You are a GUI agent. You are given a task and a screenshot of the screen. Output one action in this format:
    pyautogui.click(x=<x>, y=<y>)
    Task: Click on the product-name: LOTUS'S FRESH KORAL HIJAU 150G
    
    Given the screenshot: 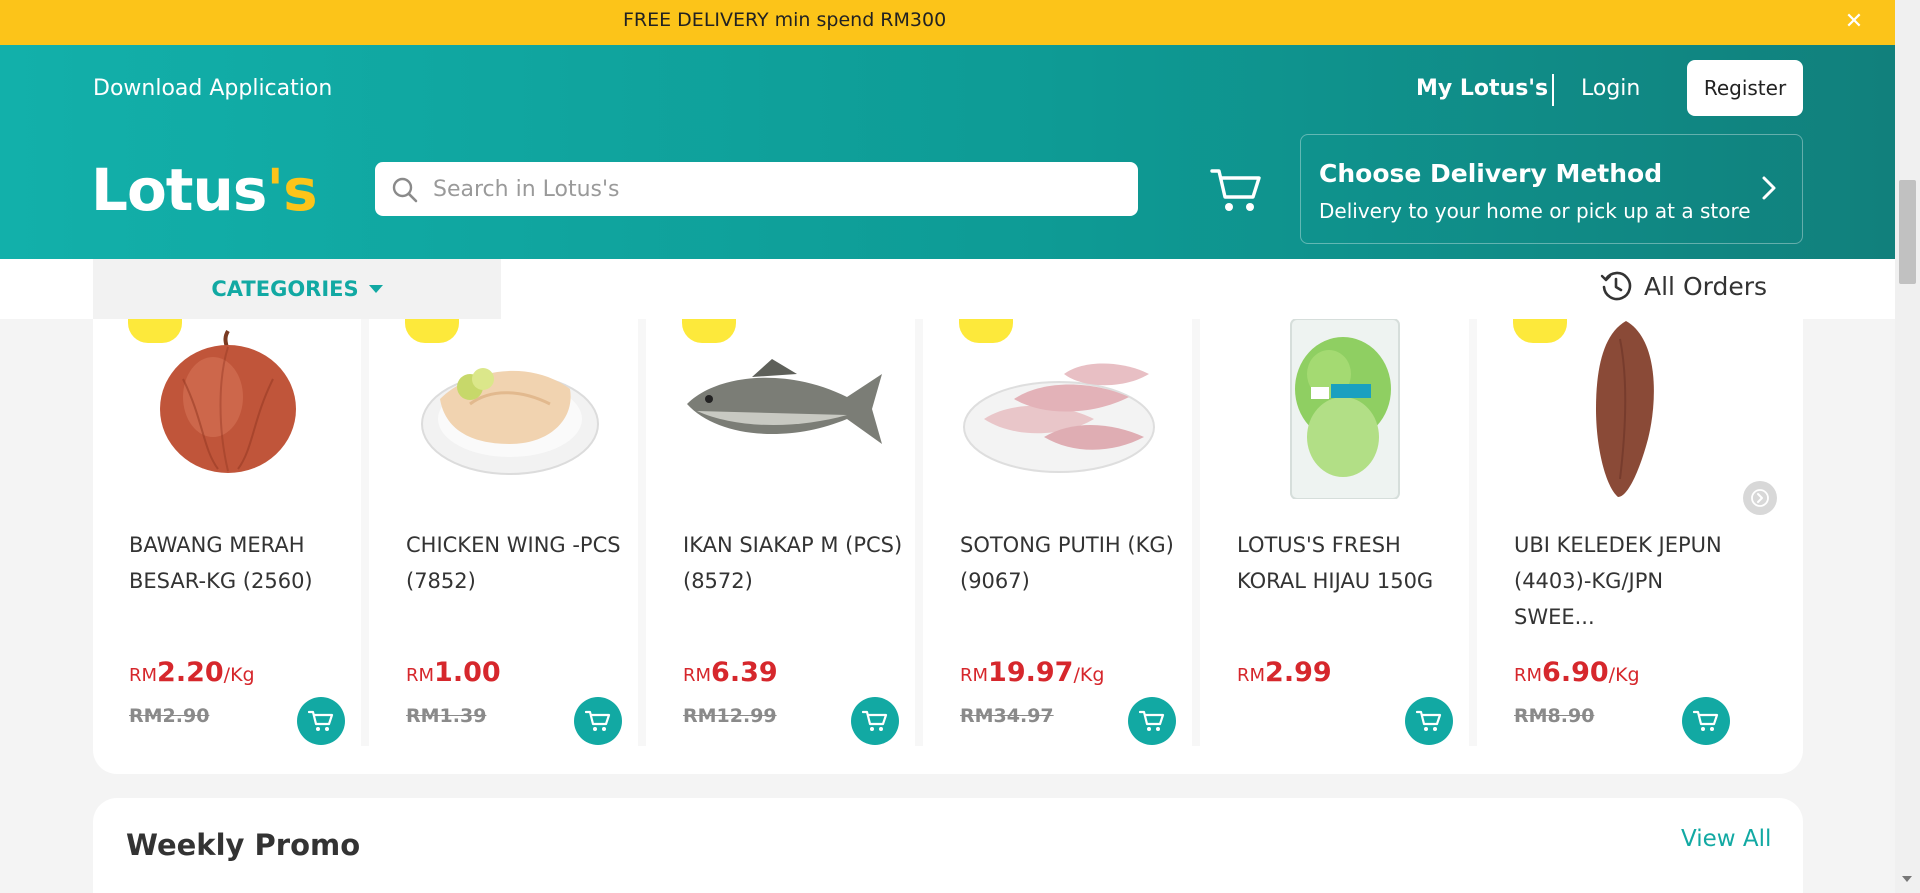 What is the action you would take?
    pyautogui.click(x=1352, y=563)
    